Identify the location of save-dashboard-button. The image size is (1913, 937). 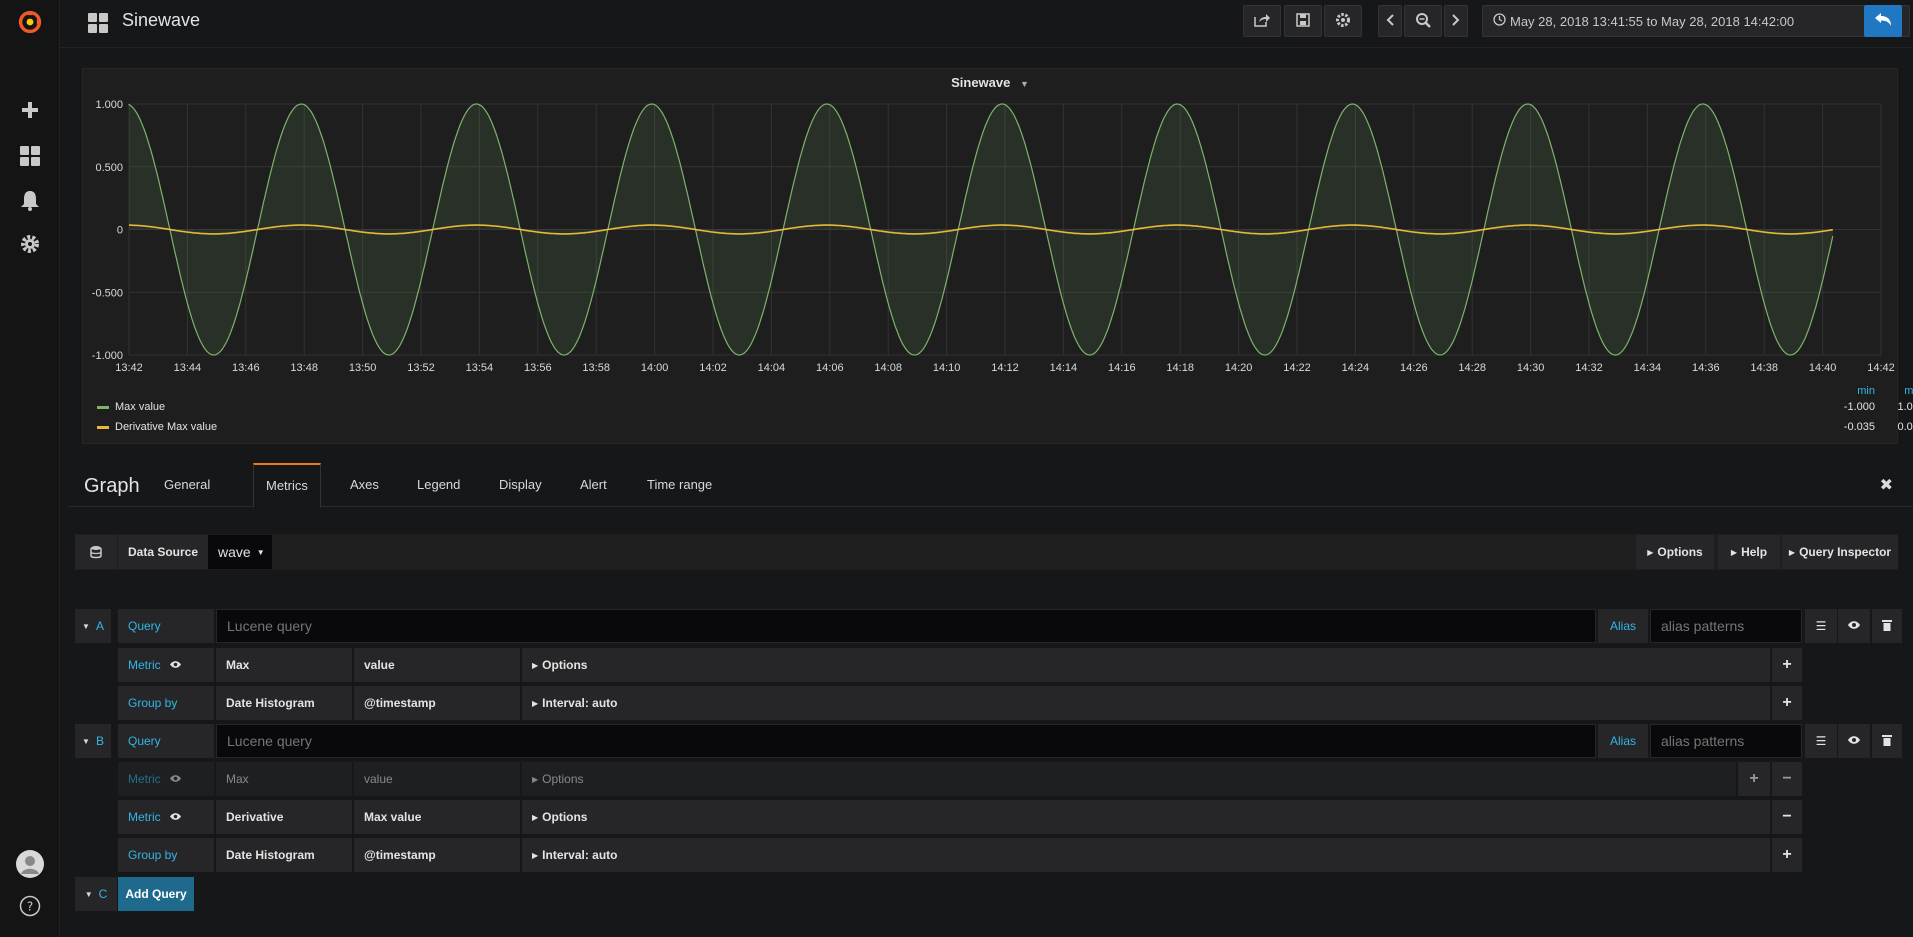
(1303, 21).